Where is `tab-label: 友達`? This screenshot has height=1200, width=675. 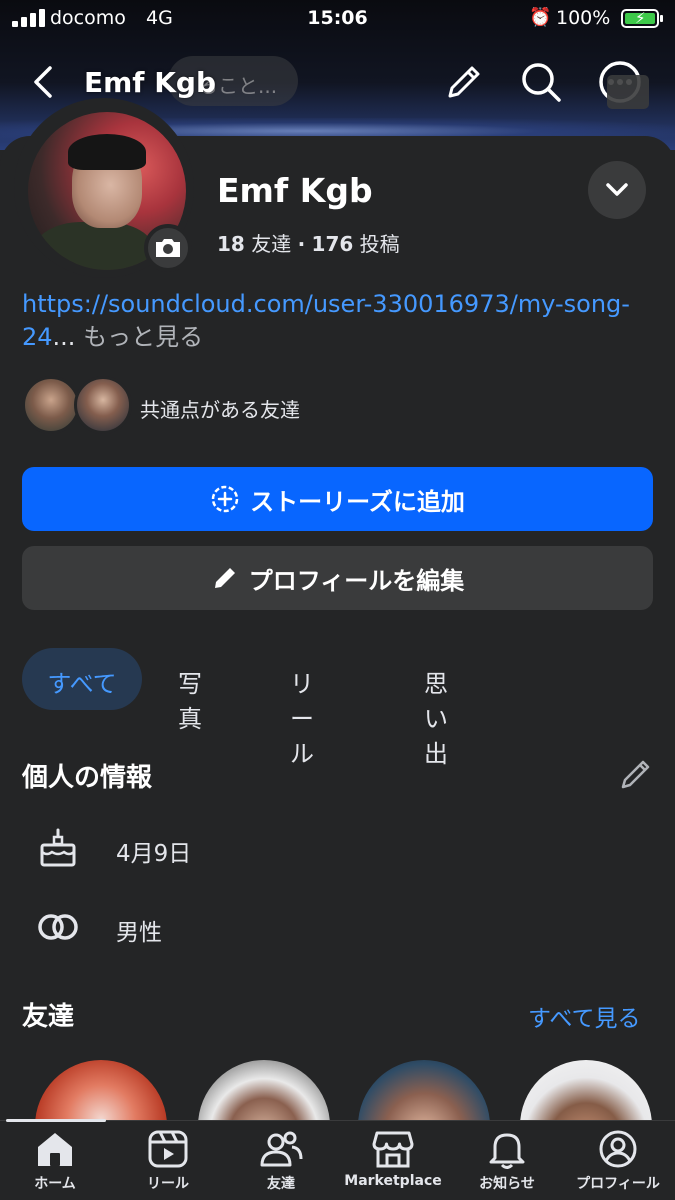
tab-label: 友達 is located at coordinates (281, 1184).